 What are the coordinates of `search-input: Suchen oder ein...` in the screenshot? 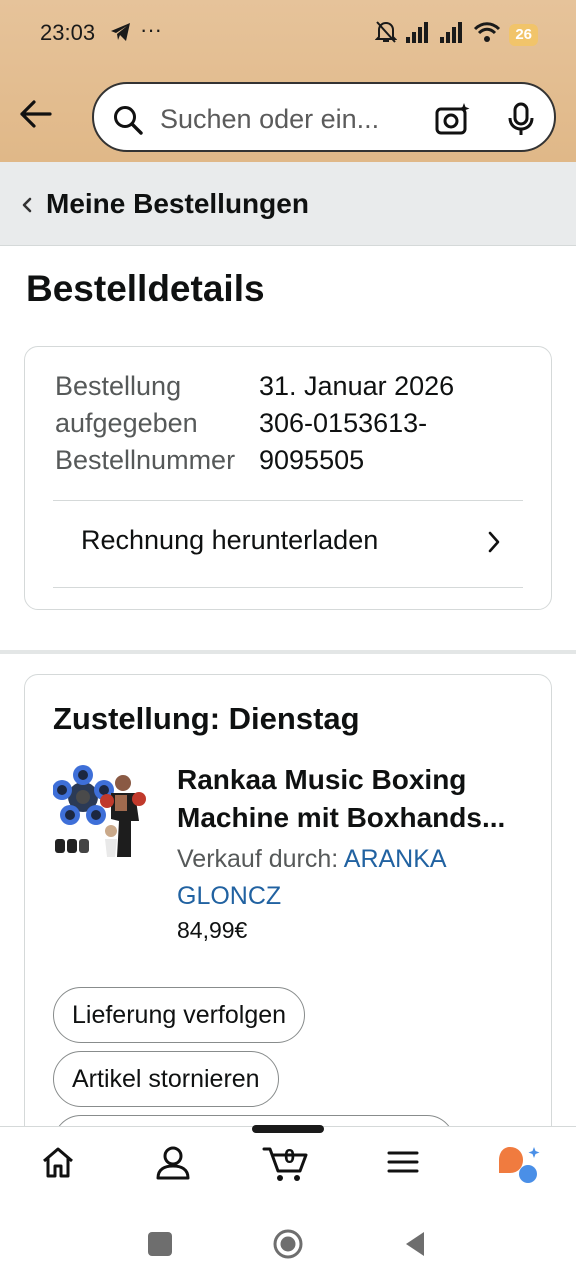 It's located at (269, 119).